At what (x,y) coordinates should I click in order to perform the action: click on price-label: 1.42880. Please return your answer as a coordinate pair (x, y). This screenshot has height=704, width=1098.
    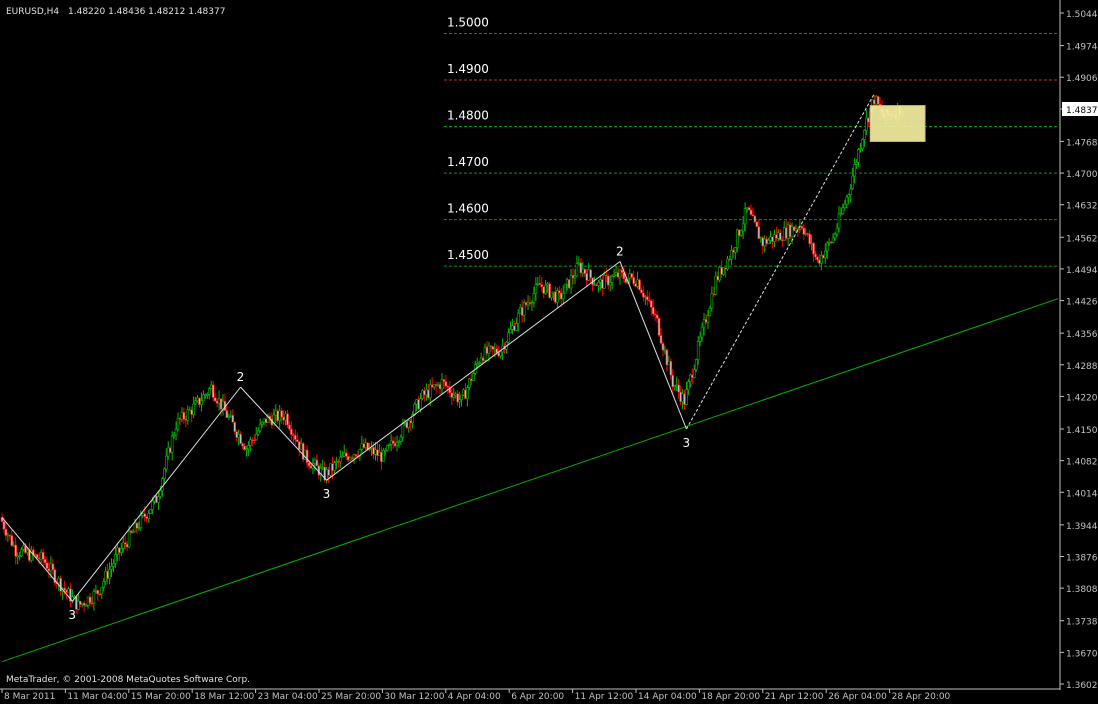
    Looking at the image, I should click on (1082, 367).